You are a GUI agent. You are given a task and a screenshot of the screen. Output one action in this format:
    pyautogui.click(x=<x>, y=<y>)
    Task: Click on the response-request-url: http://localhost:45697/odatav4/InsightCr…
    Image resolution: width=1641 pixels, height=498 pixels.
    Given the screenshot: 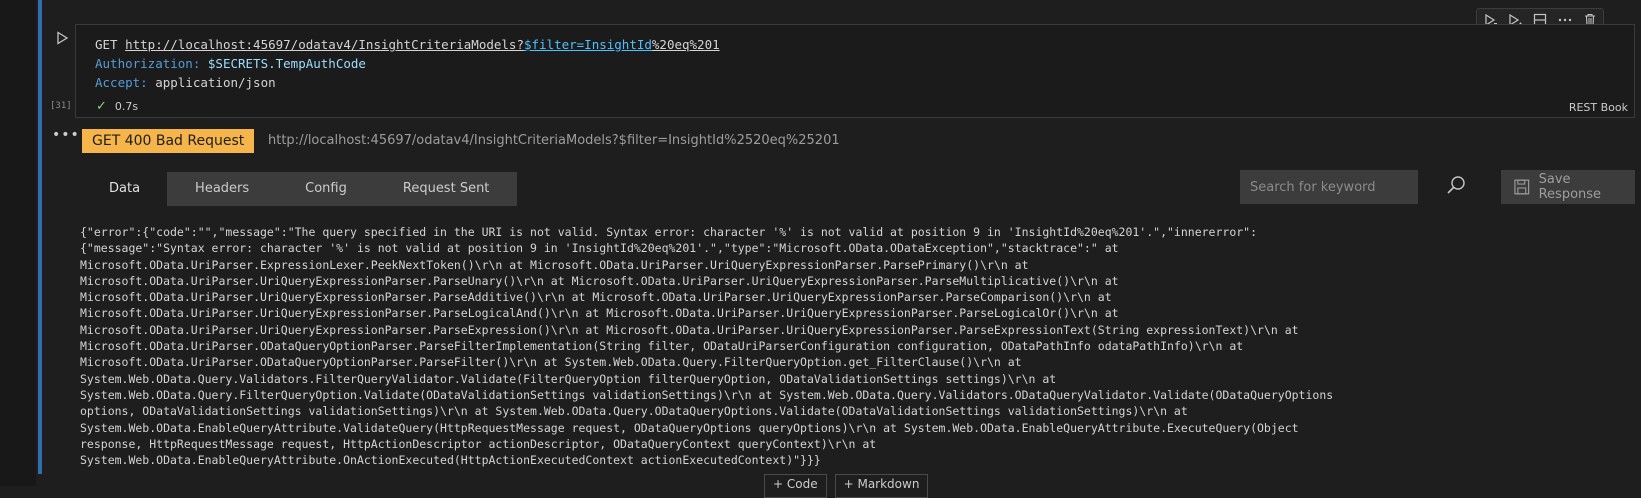 What is the action you would take?
    pyautogui.click(x=554, y=140)
    